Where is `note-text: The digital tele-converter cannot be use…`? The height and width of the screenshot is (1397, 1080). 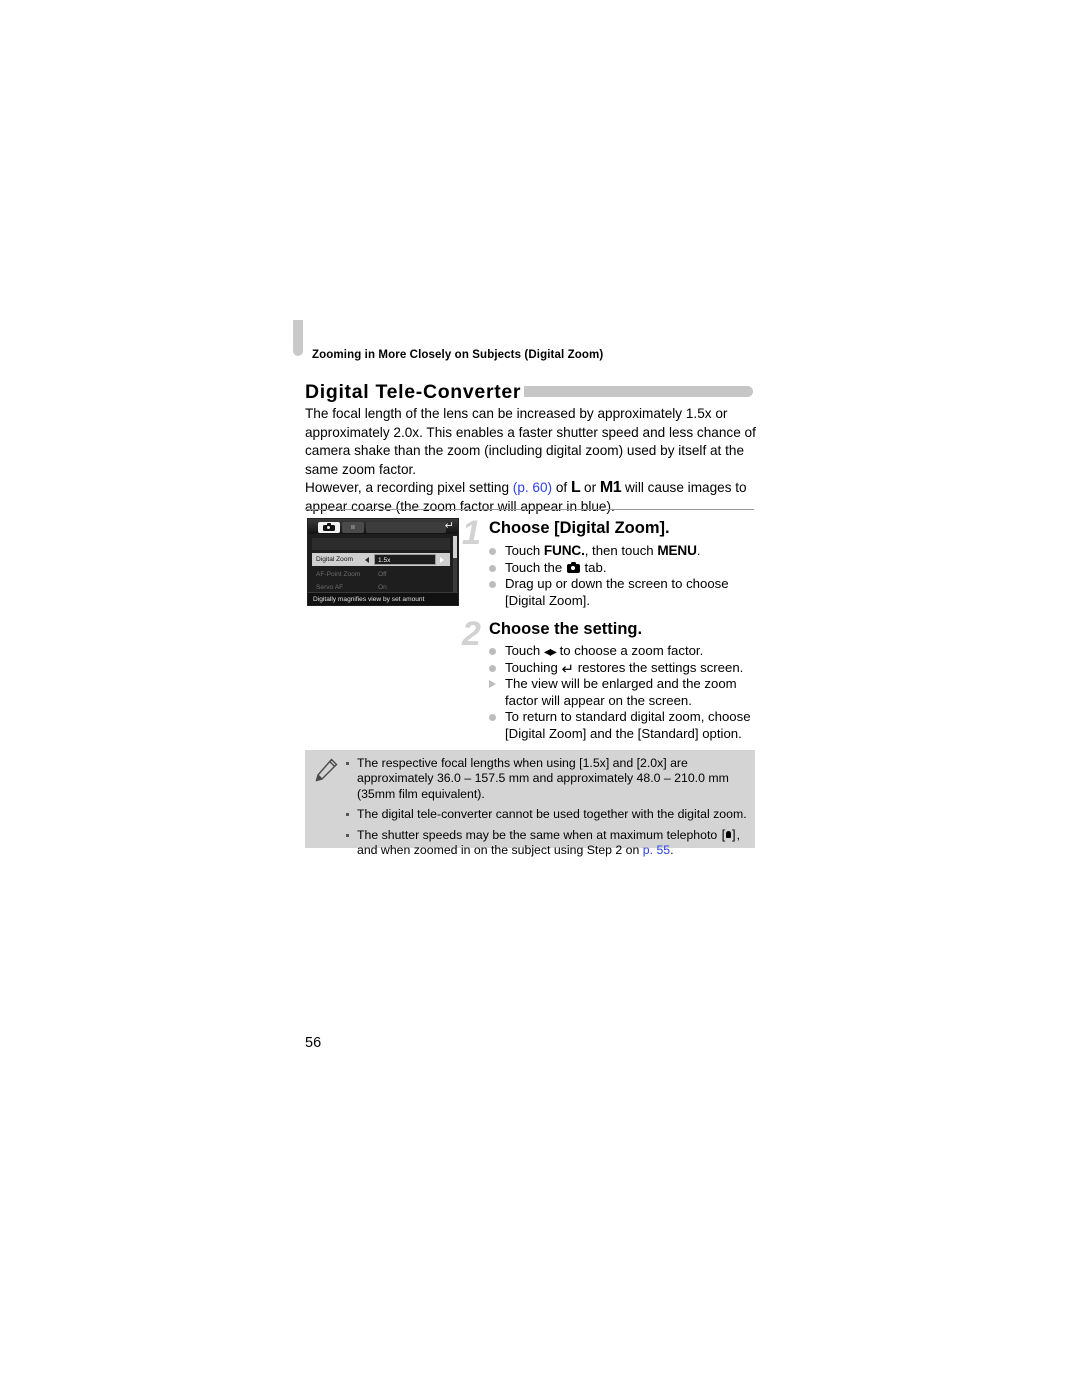 note-text: The digital tele-converter cannot be use… is located at coordinates (552, 814).